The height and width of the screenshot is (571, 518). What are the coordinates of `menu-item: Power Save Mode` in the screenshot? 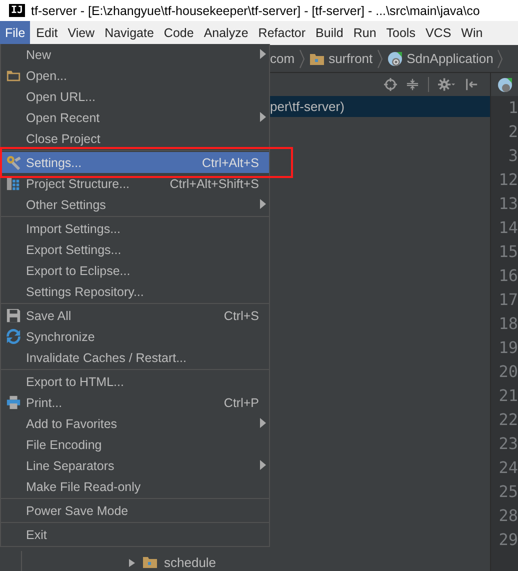 It's located at (135, 510).